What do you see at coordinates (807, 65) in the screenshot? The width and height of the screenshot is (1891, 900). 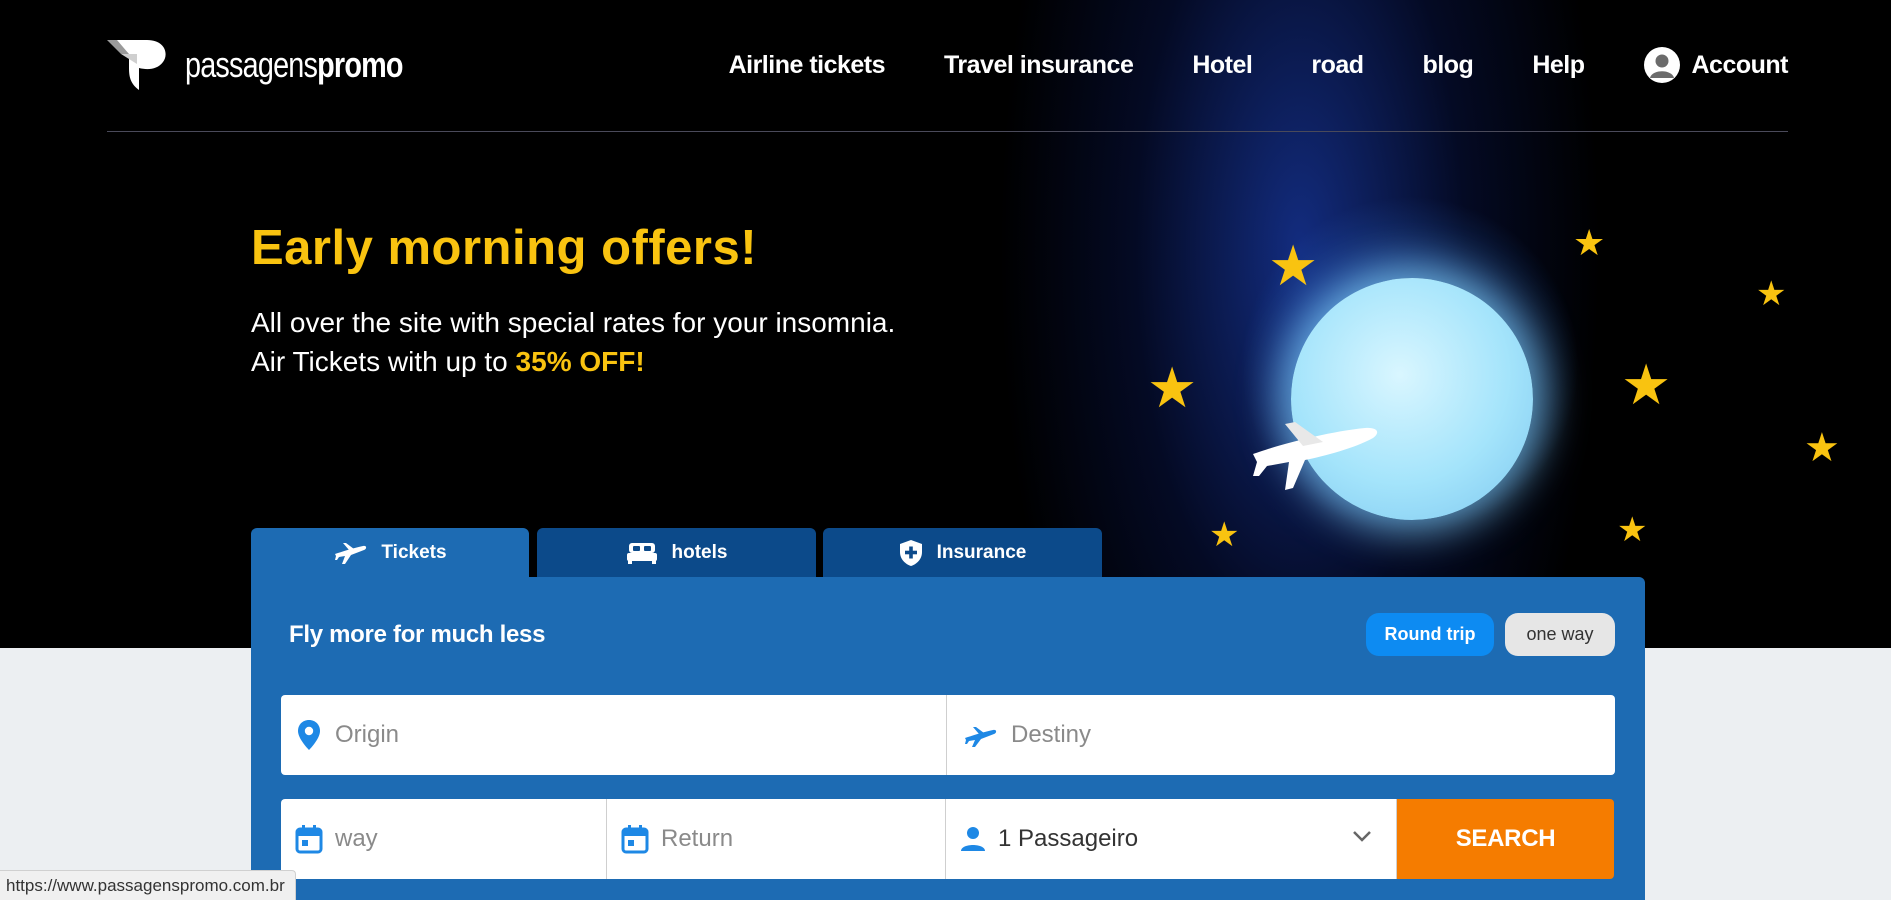 I see `nav-airline-tickets: Airline tickets` at bounding box center [807, 65].